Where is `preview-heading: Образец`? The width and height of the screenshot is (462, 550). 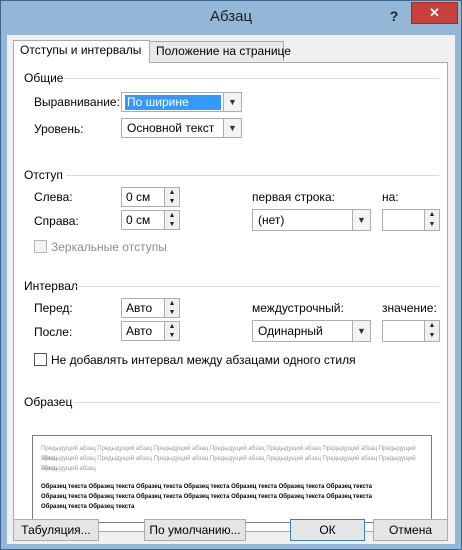
preview-heading: Образец is located at coordinates (48, 402).